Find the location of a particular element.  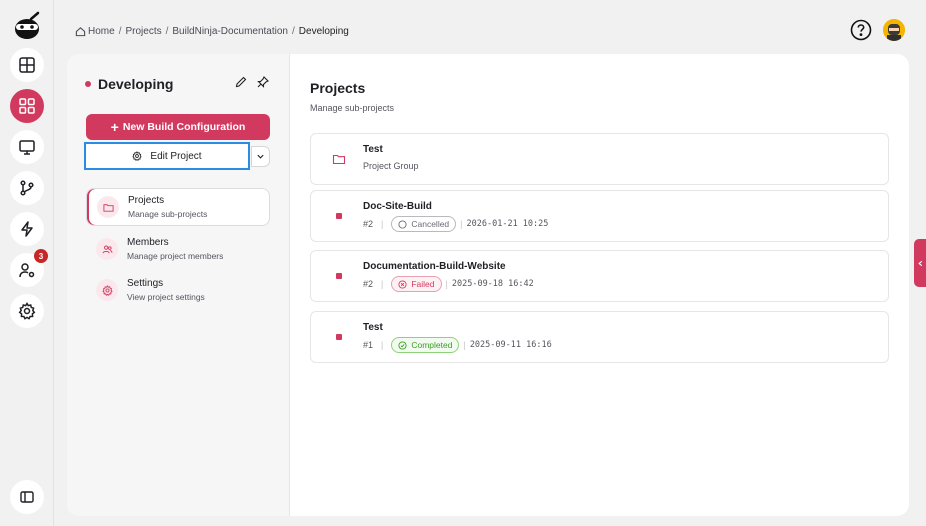

chevron-down-icon is located at coordinates (260, 156).